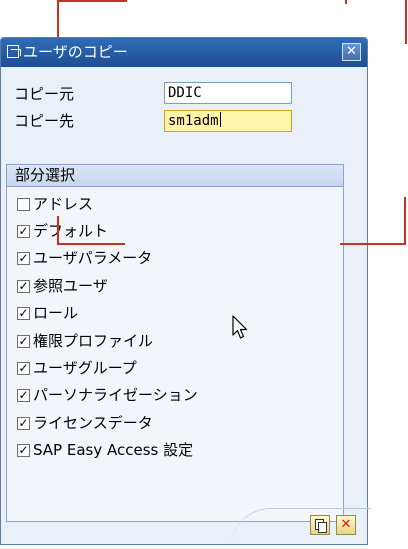 The height and width of the screenshot is (549, 408). I want to click on source-user-value: DDIC, so click(185, 93).